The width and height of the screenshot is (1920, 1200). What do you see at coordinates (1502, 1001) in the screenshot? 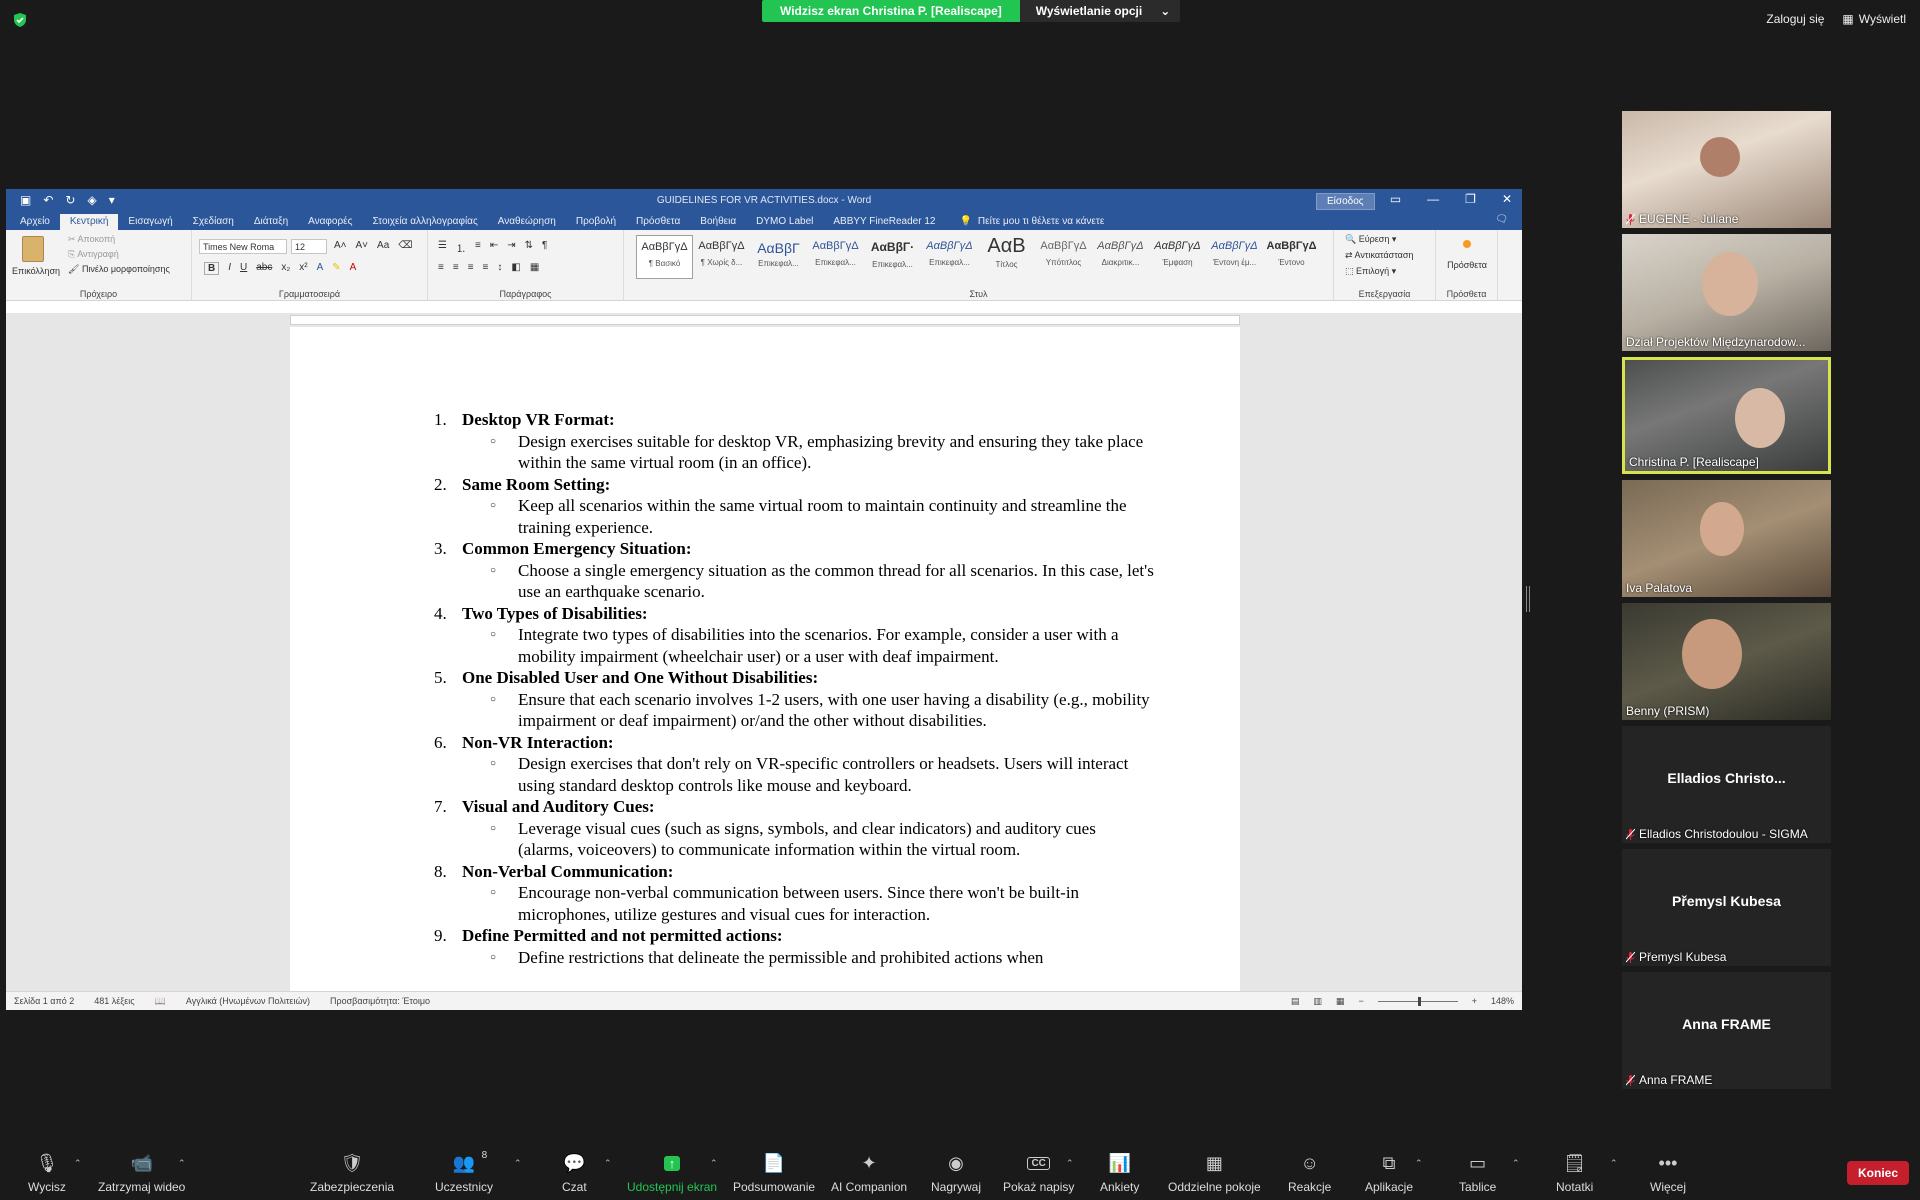
I see `zoom-level: 148%` at bounding box center [1502, 1001].